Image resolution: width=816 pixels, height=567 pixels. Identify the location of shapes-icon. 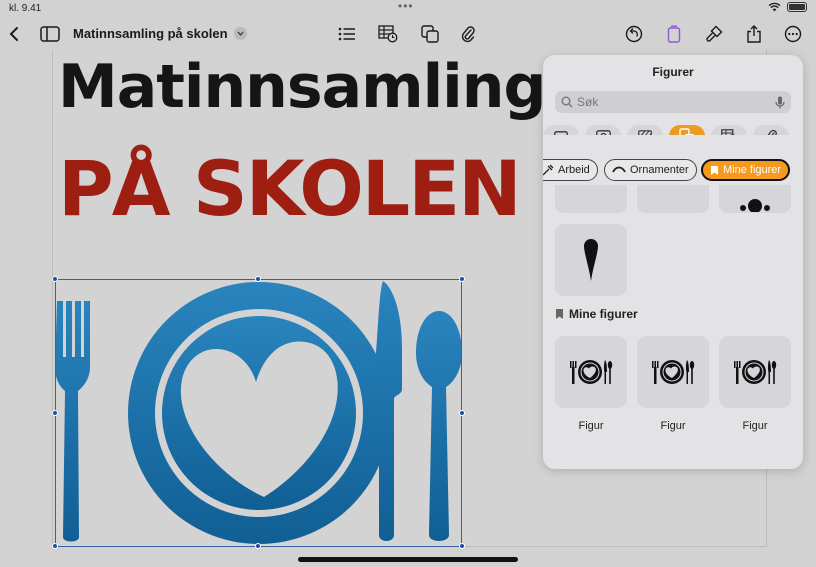
(430, 34).